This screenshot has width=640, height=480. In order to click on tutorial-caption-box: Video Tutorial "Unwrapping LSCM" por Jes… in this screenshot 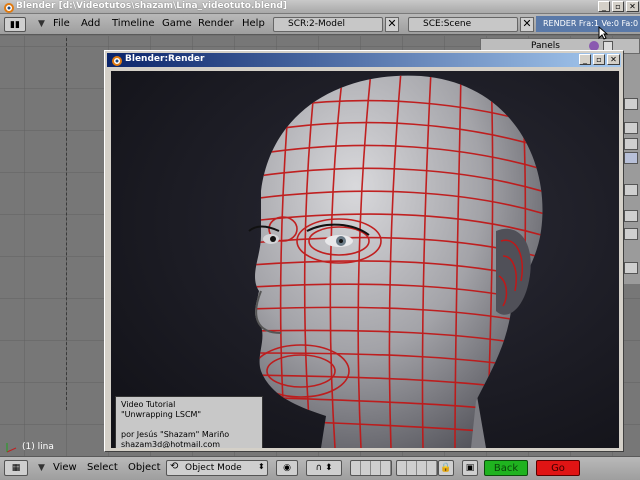, I will do `click(189, 422)`.